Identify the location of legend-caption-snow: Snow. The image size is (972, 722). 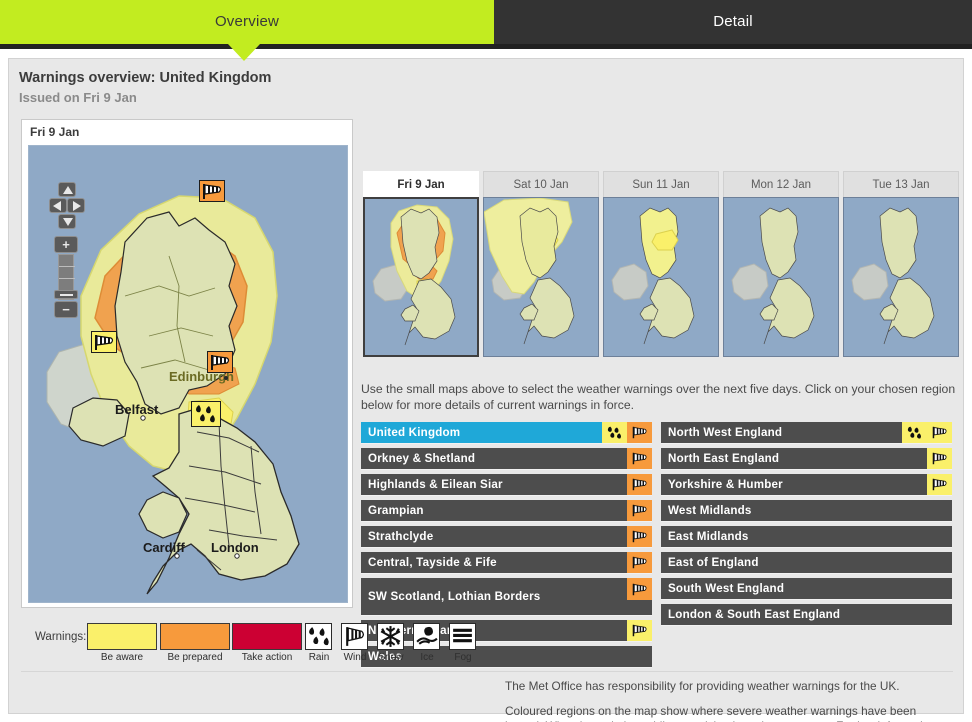
(391, 657).